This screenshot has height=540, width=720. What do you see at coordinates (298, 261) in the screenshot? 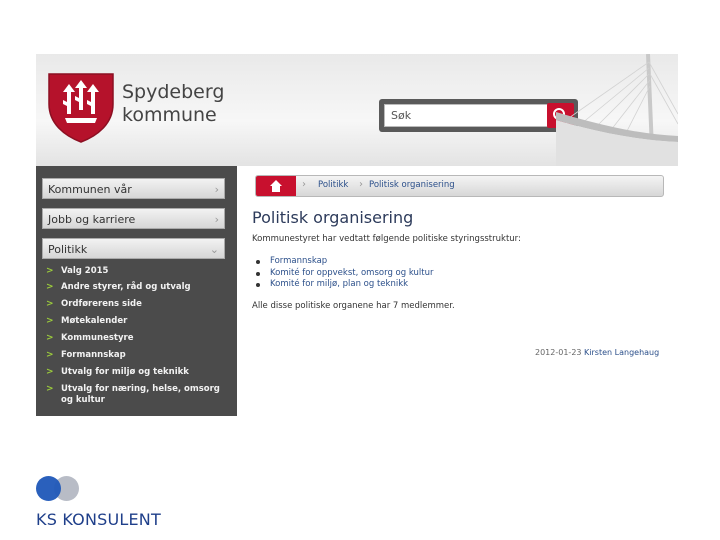
I see `committee-link: Formannskap` at bounding box center [298, 261].